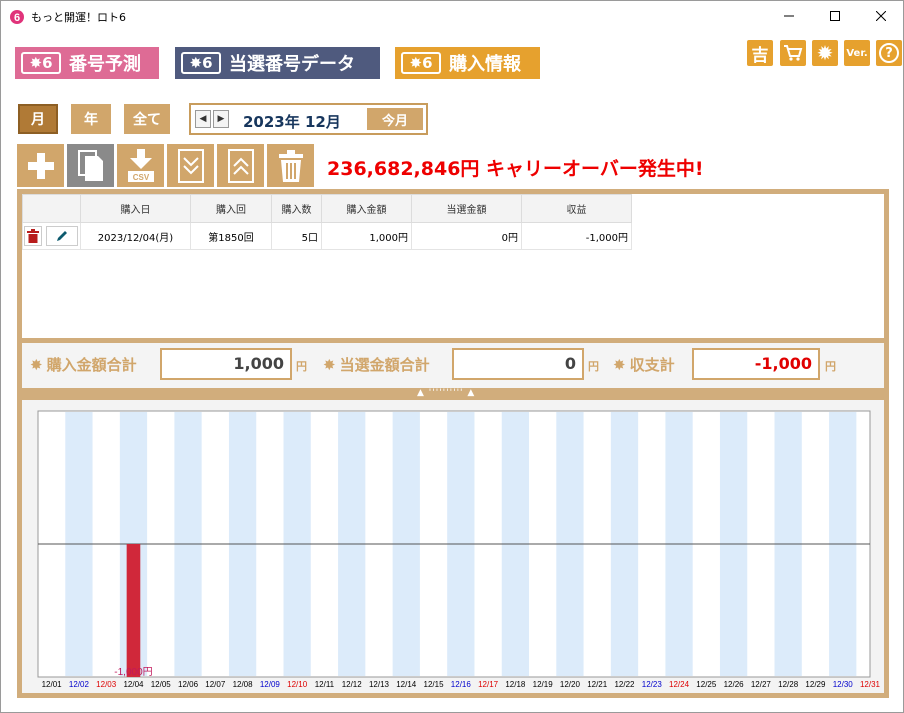 The width and height of the screenshot is (904, 713). What do you see at coordinates (296, 236) in the screenshot?
I see `count-cell: 5口` at bounding box center [296, 236].